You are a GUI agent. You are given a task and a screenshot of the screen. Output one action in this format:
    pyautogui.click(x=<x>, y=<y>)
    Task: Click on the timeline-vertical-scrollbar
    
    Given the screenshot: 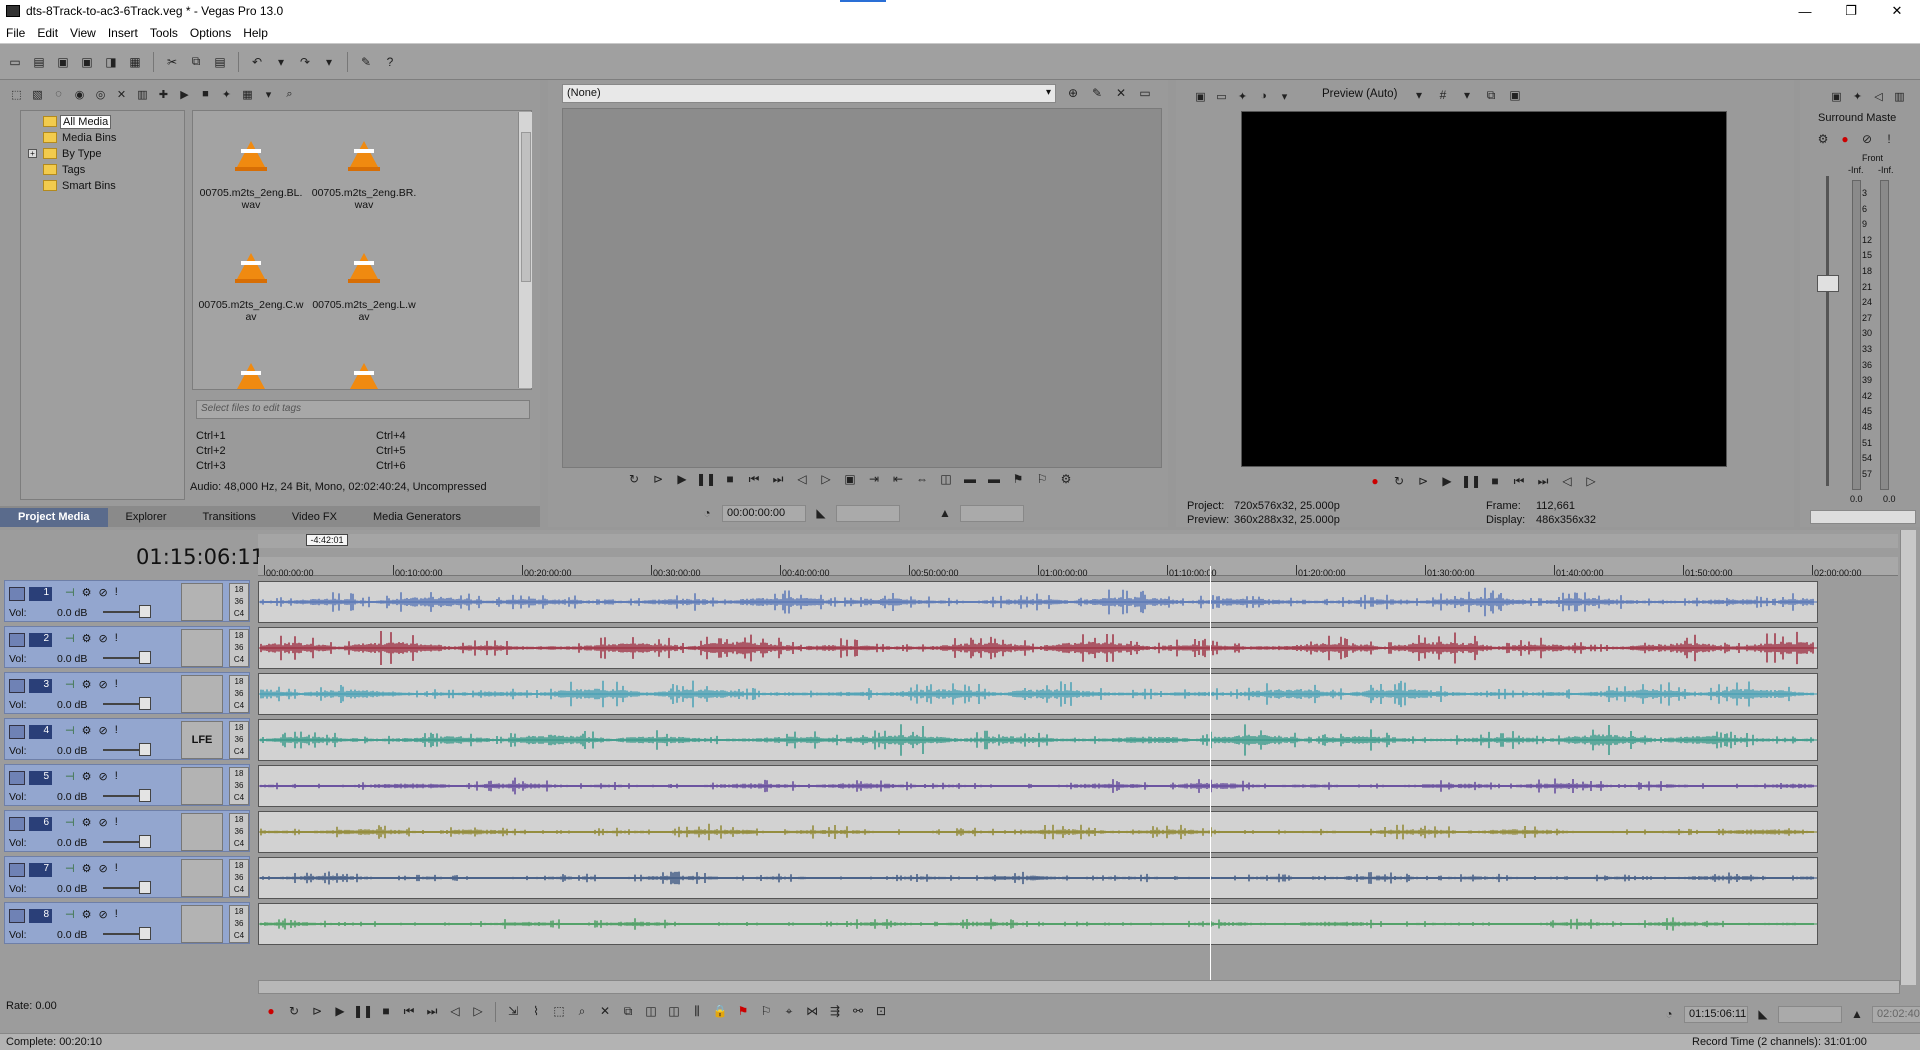 What is the action you would take?
    pyautogui.click(x=1908, y=757)
    